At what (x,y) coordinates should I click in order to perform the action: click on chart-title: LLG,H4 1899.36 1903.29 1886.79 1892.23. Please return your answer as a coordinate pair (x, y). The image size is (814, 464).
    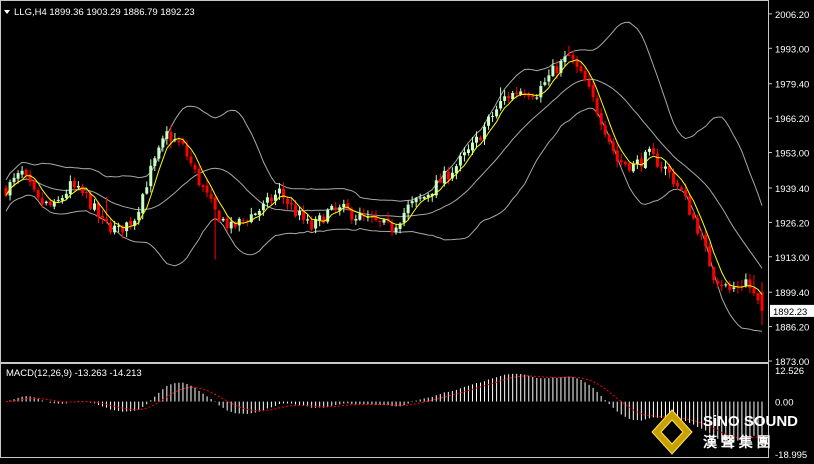
    Looking at the image, I should click on (104, 12).